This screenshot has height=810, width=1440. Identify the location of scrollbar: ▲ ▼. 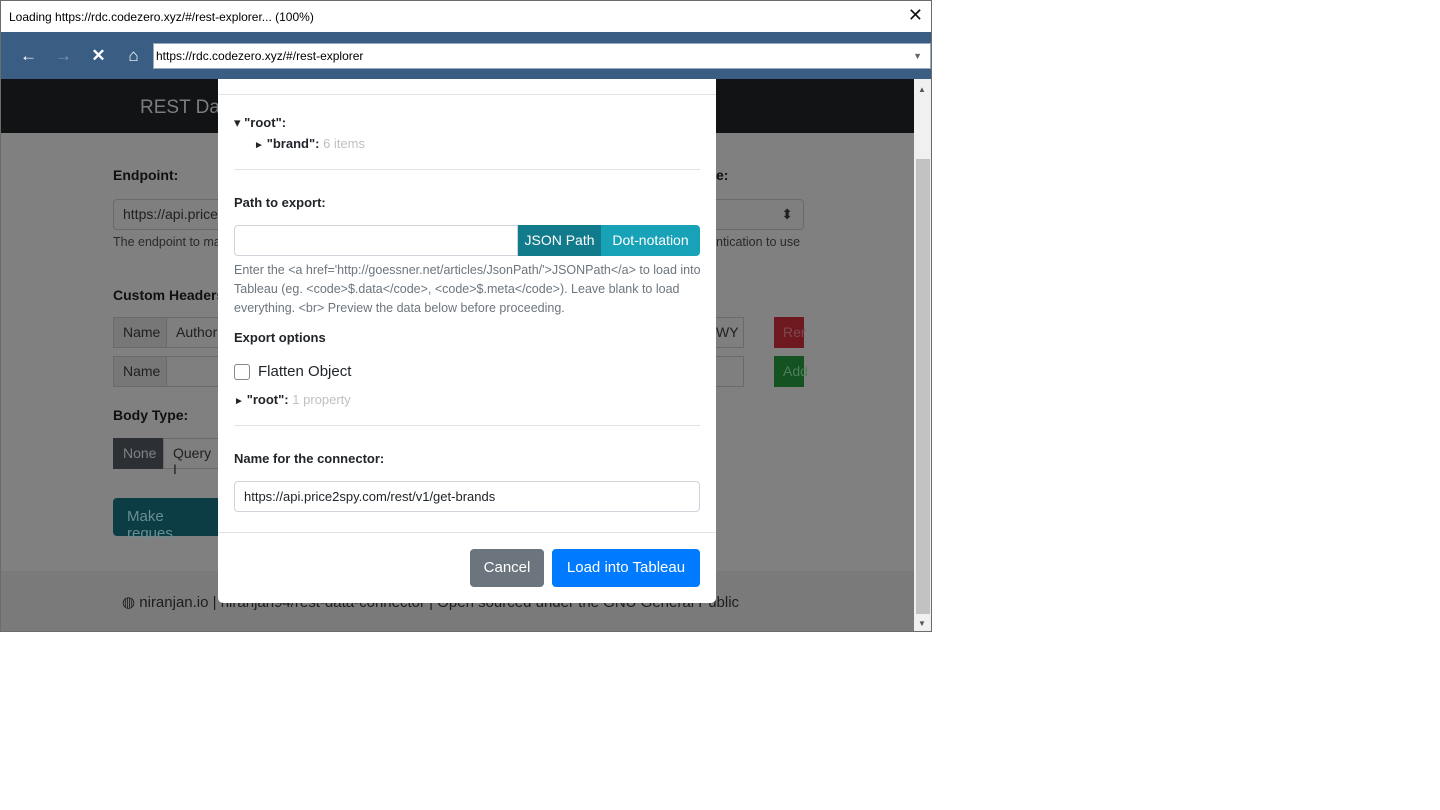
(922, 355).